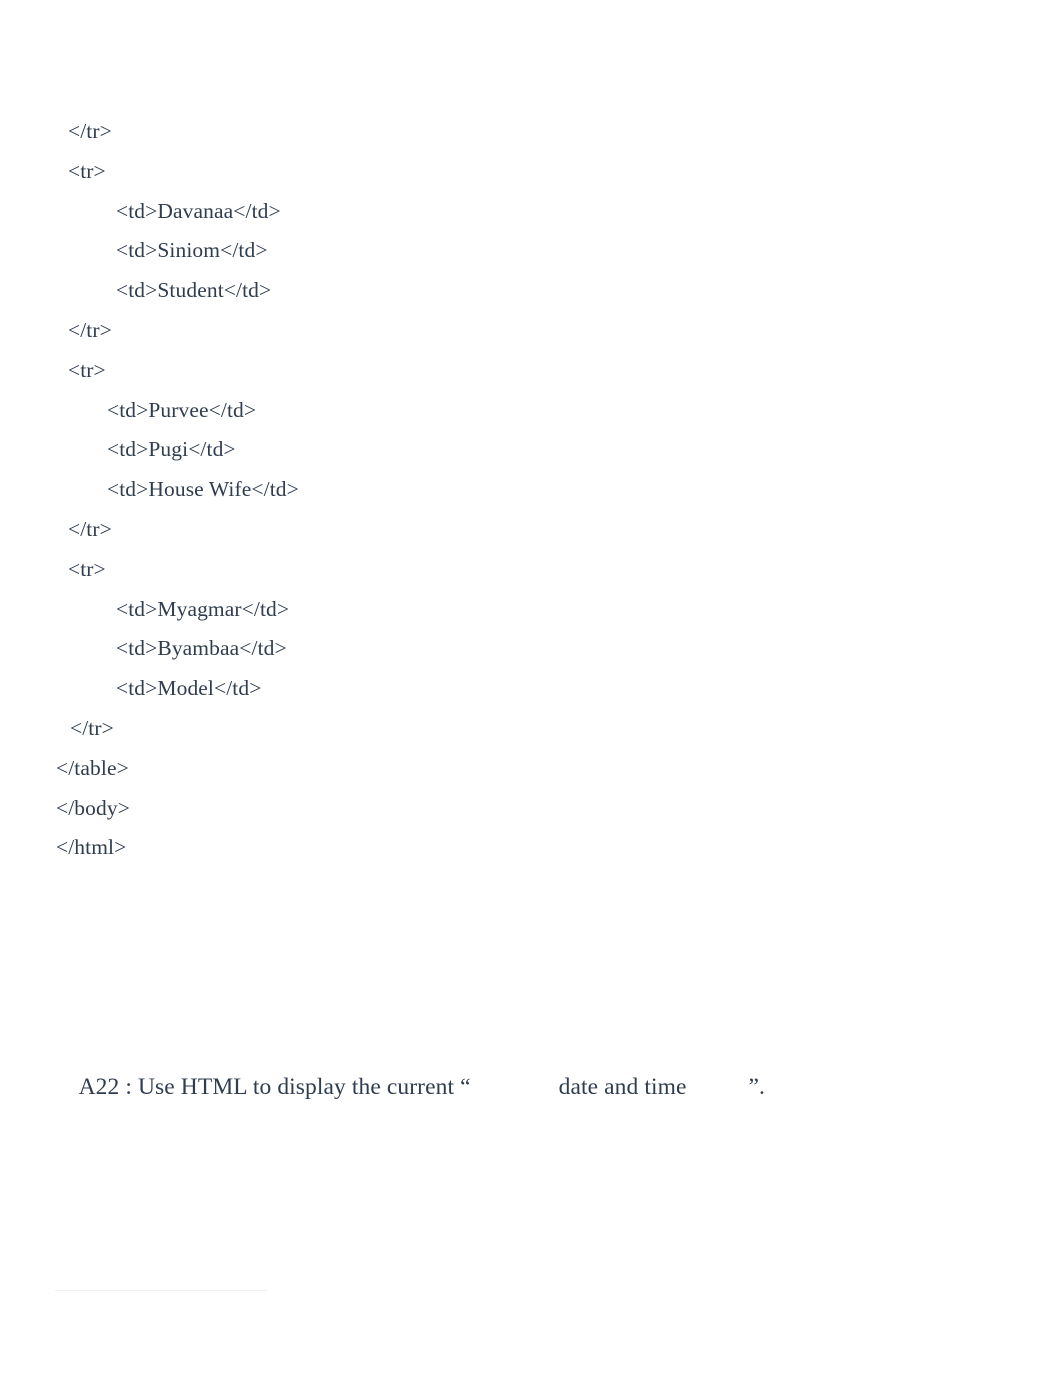  What do you see at coordinates (203, 608) in the screenshot?
I see `code-line: <td>Myagmar</td>` at bounding box center [203, 608].